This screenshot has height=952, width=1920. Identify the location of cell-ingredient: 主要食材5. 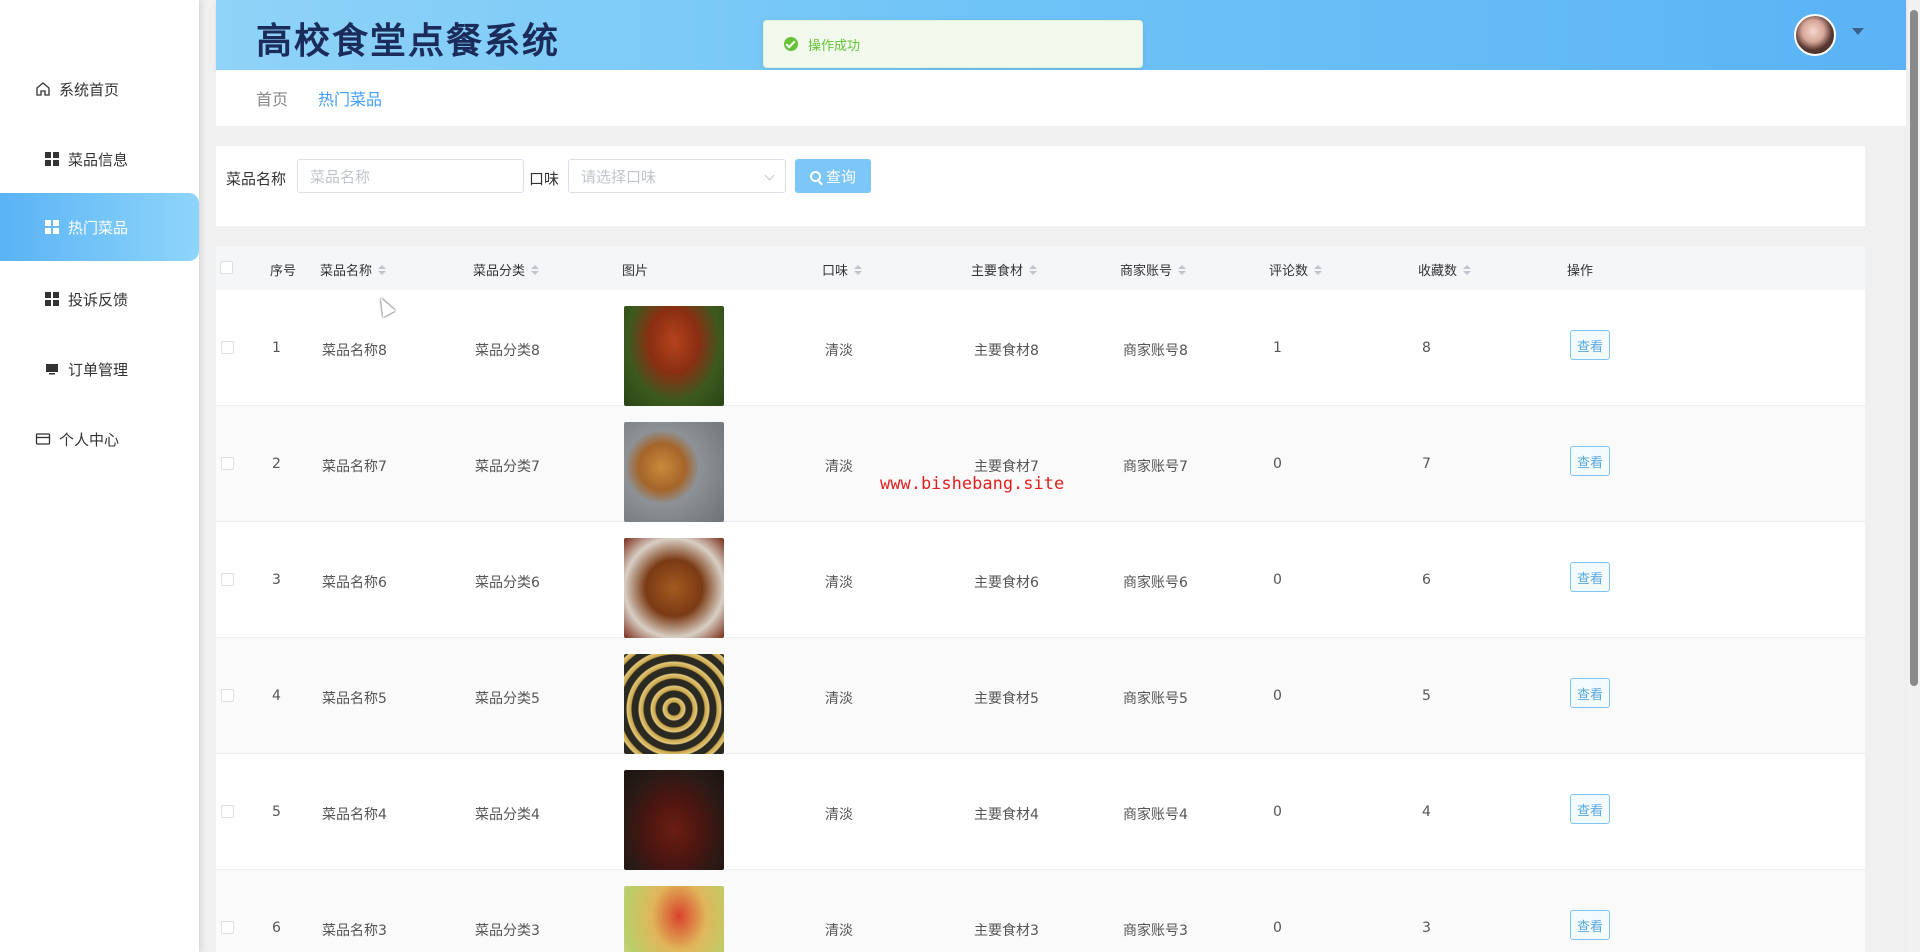
(1006, 699).